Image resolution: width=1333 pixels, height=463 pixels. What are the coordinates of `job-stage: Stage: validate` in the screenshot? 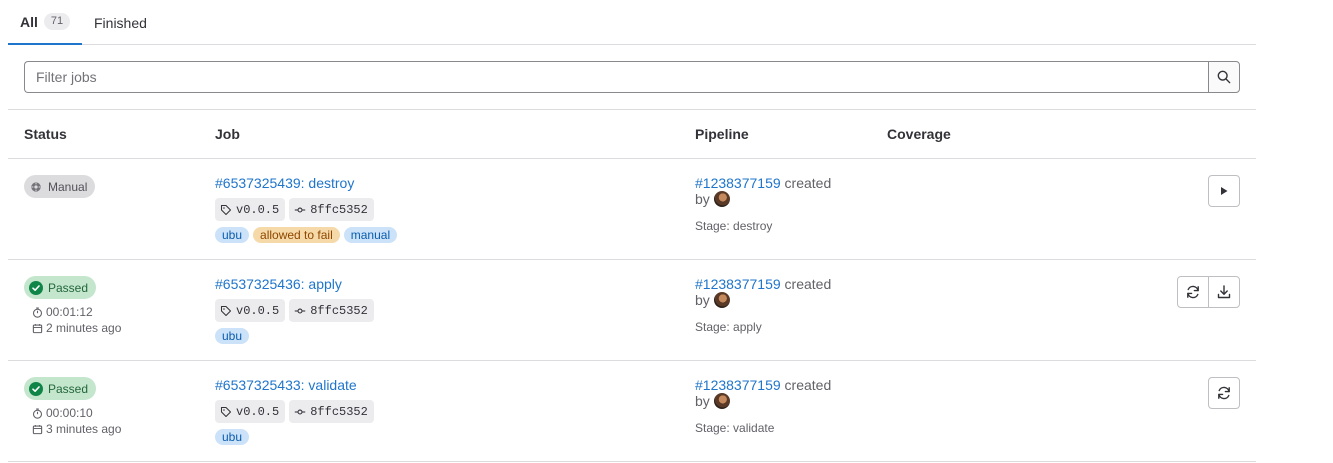 It's located at (735, 428).